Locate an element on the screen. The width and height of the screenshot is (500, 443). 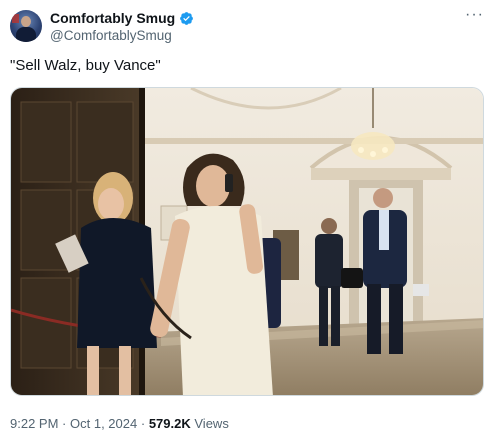
tweet-meta: 9:22 PM · Oct 1, 2024 · 579.2K Views is located at coordinates (119, 423).